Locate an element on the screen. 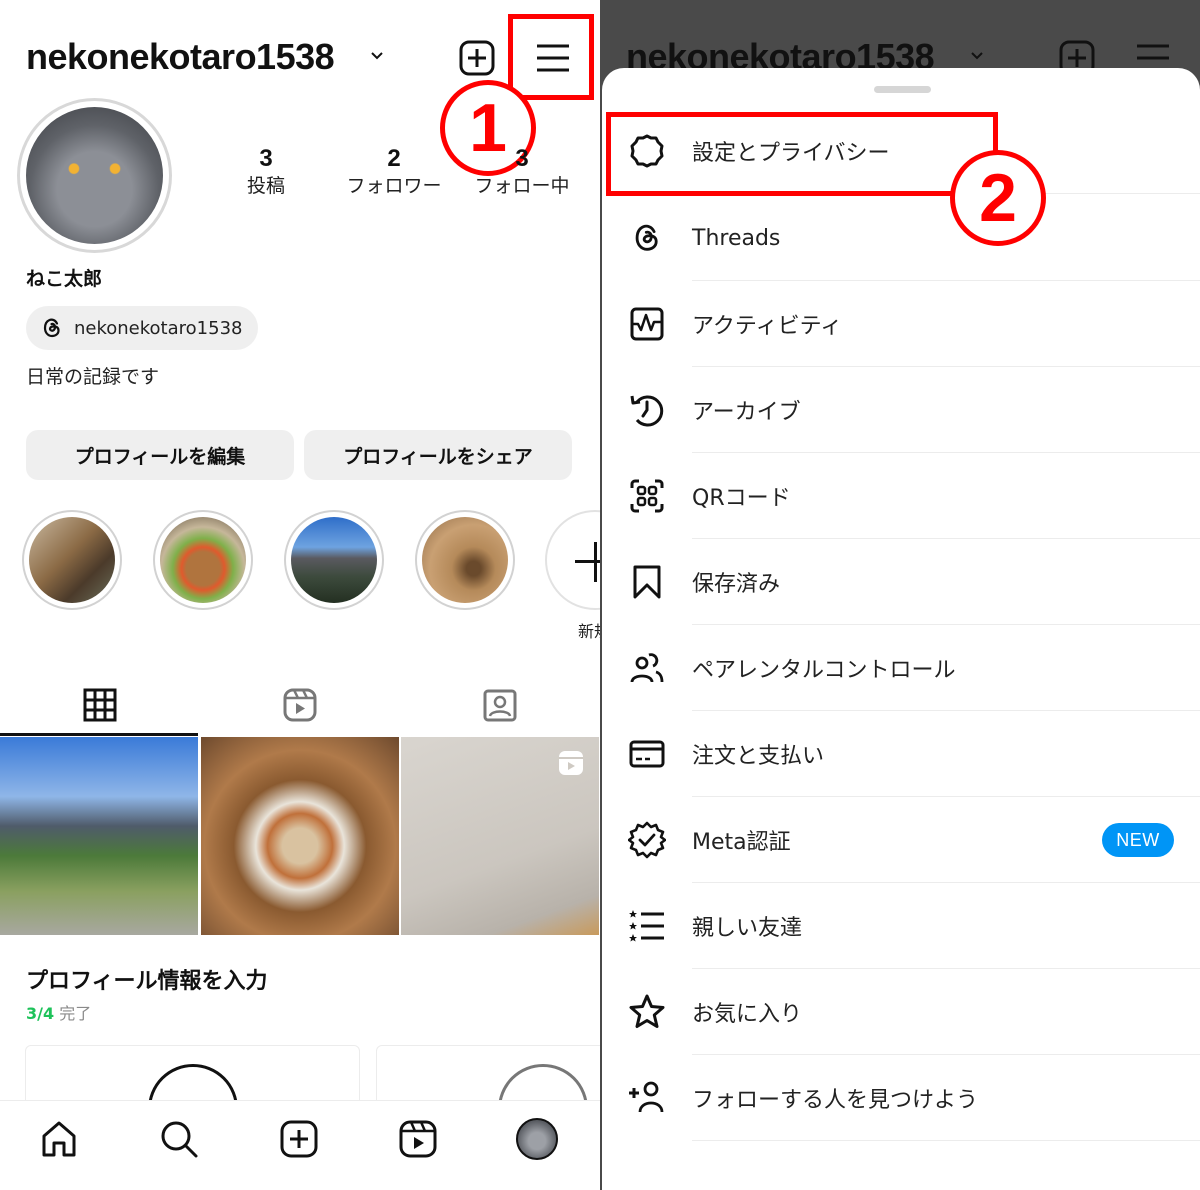  activity-icon is located at coordinates (647, 324).